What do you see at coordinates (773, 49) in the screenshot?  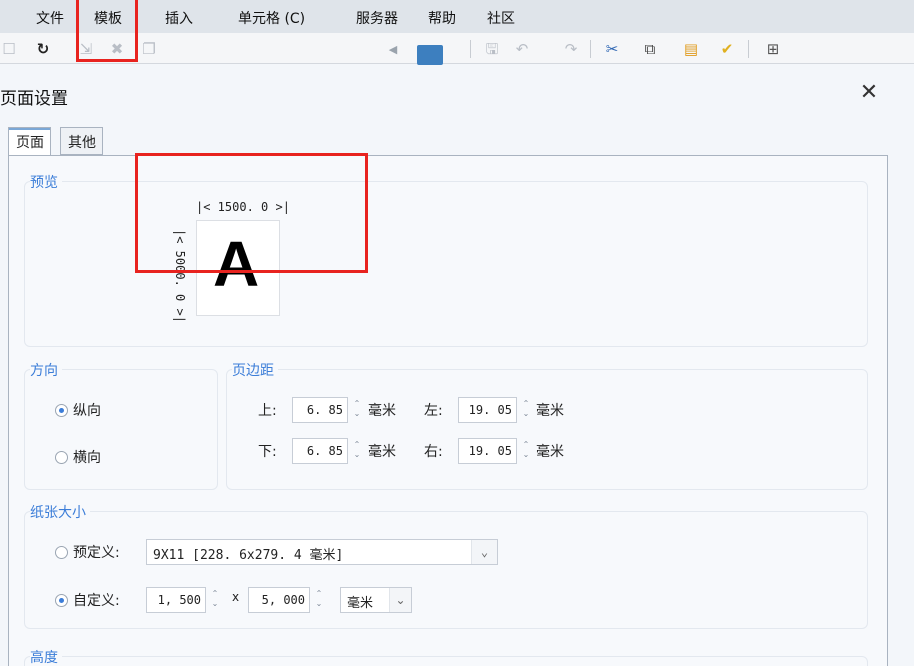 I see `find-icon: ⊞` at bounding box center [773, 49].